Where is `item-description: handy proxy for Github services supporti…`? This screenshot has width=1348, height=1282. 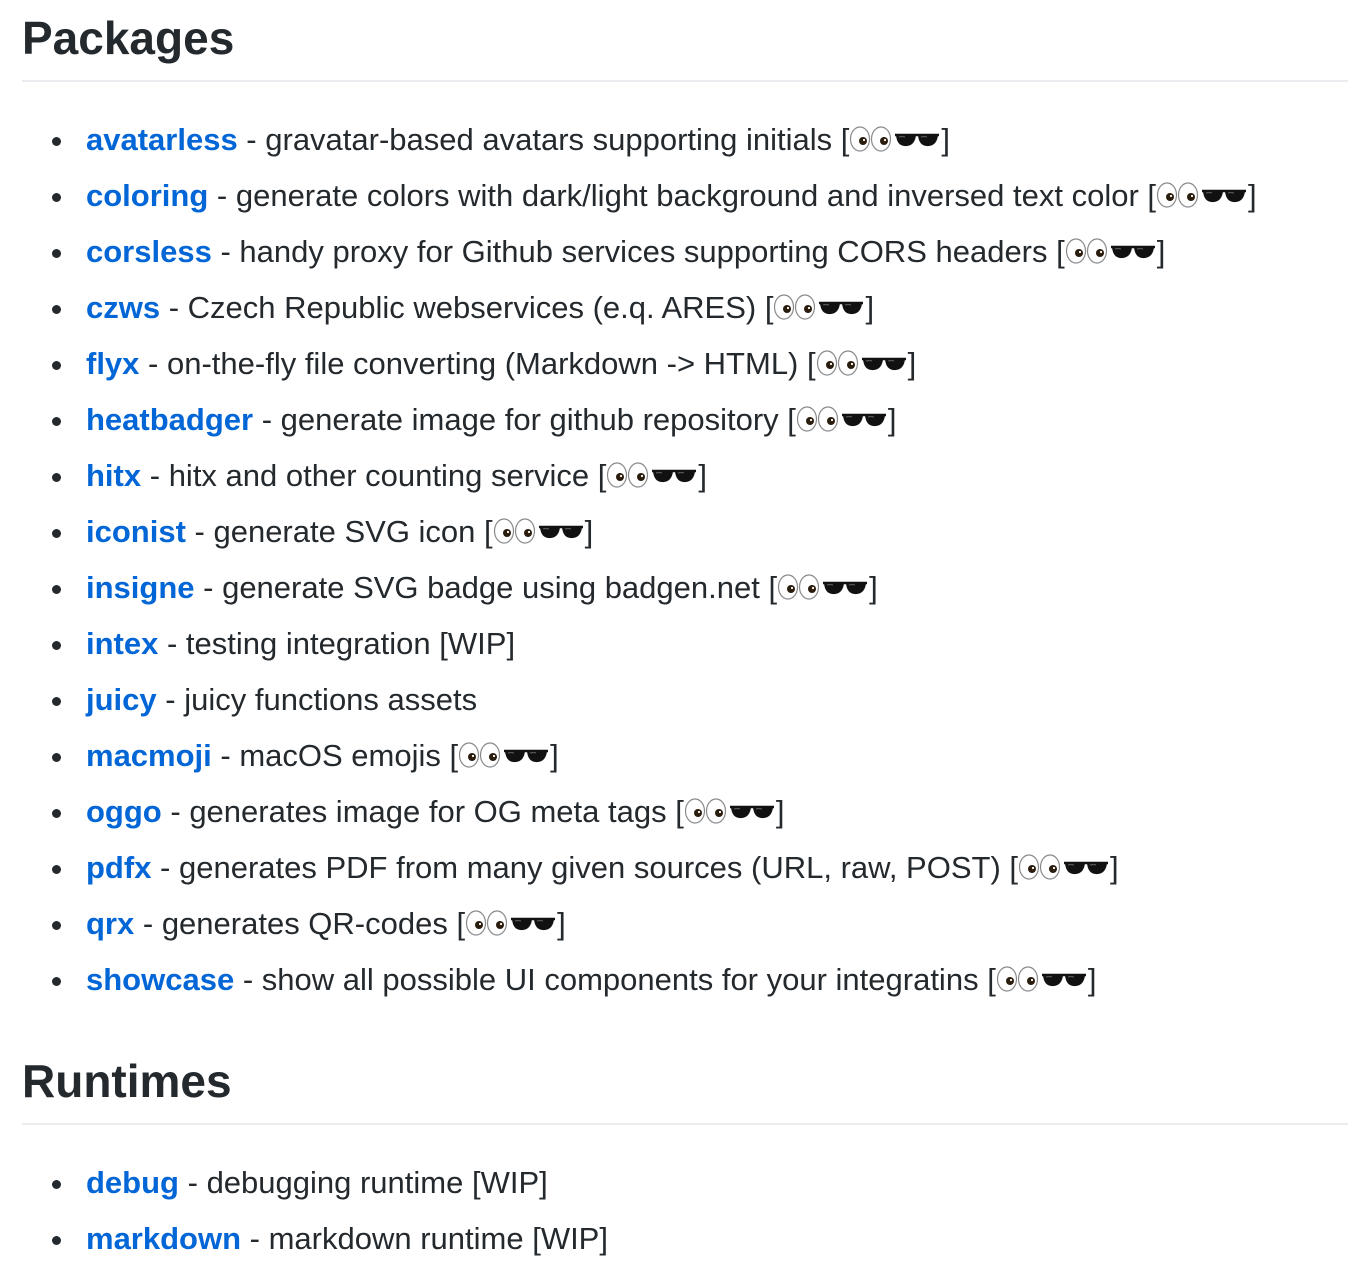
item-description: handy proxy for Github services supporti… is located at coordinates (643, 251).